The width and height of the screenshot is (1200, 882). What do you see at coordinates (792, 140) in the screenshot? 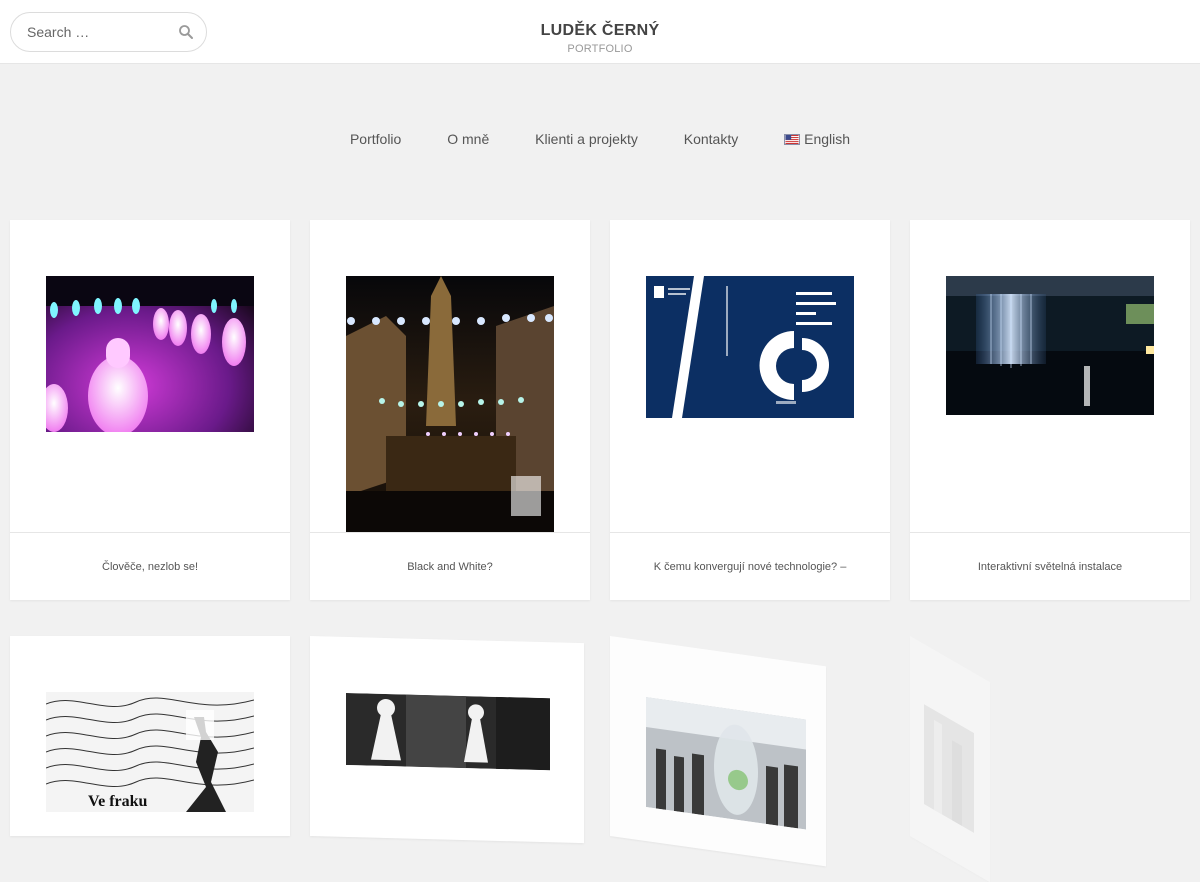
I see `us-flag-icon` at bounding box center [792, 140].